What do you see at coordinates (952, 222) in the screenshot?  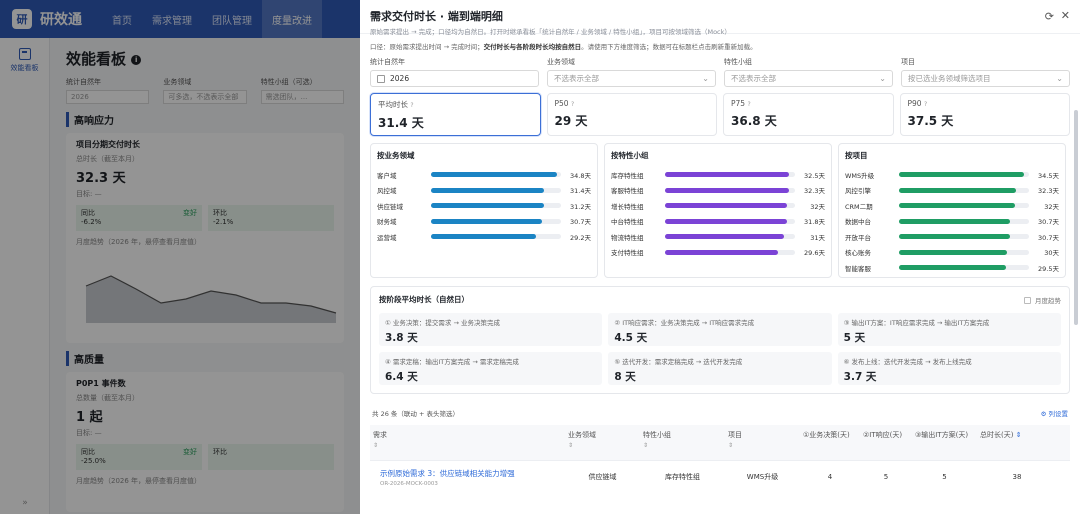 I see `bar-row: 数据中台 30.7天` at bounding box center [952, 222].